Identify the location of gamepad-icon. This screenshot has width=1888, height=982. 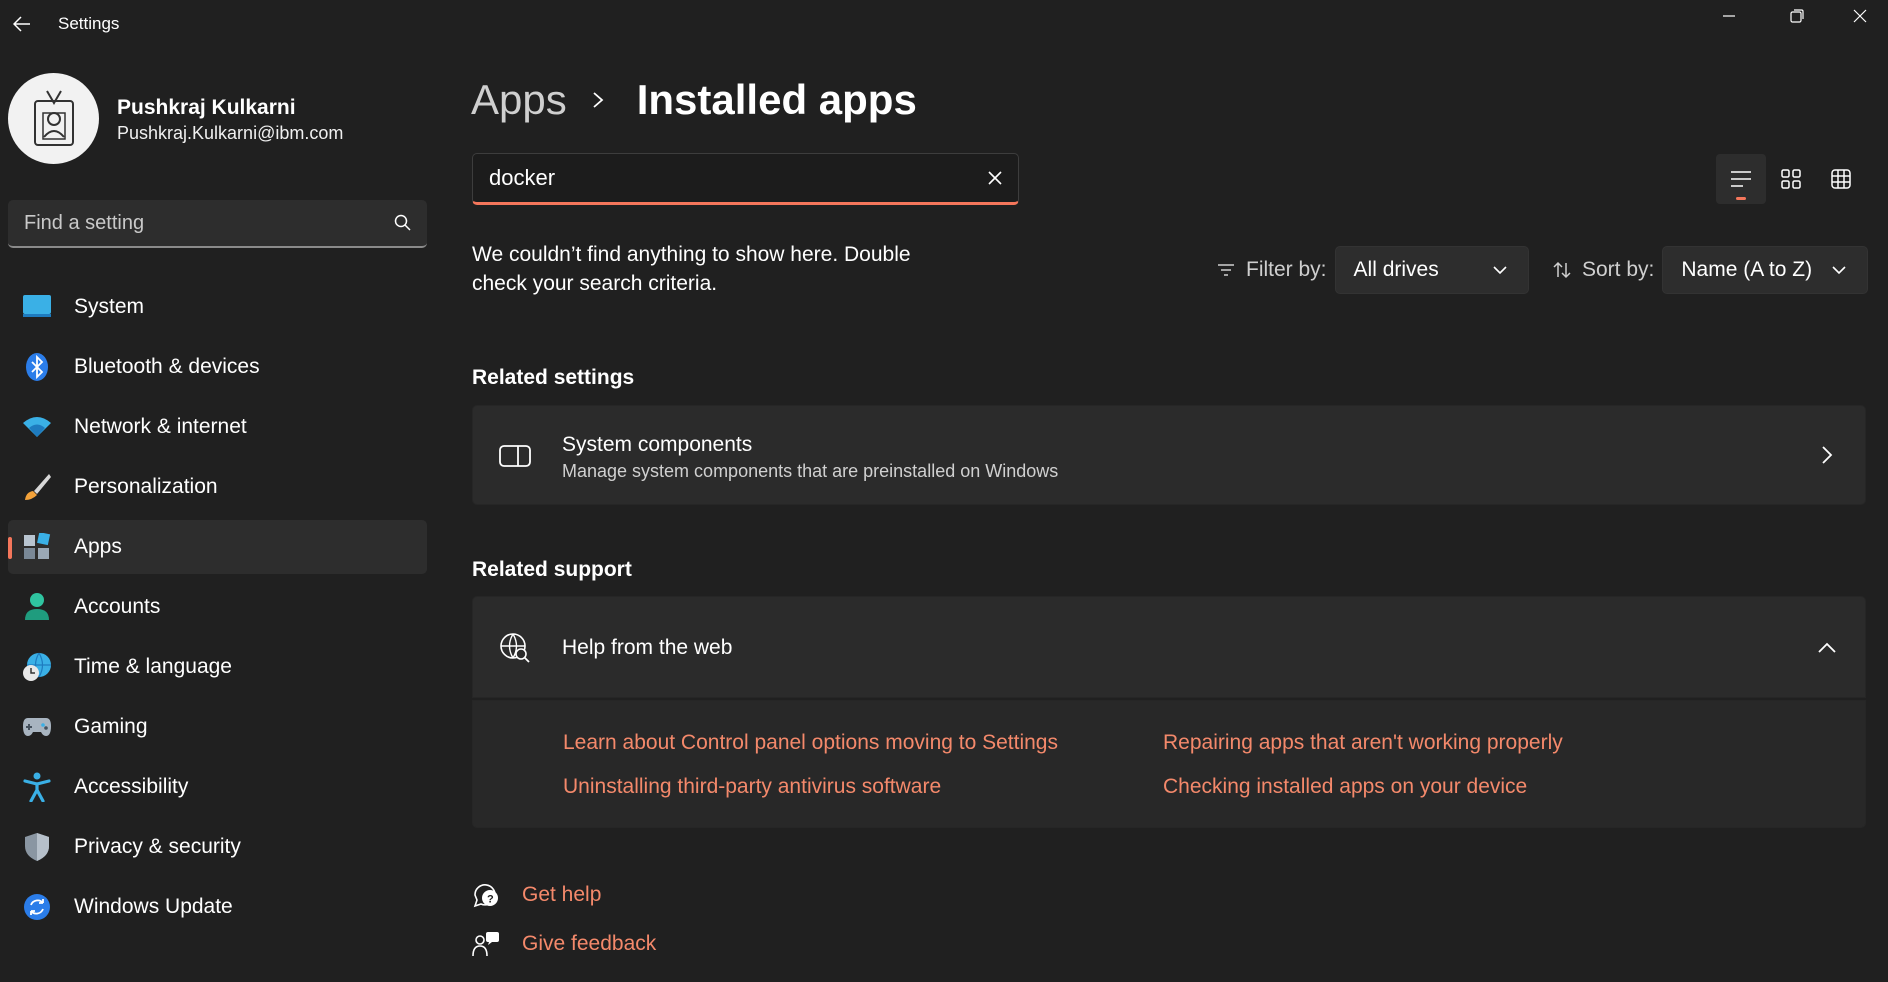
(37, 727).